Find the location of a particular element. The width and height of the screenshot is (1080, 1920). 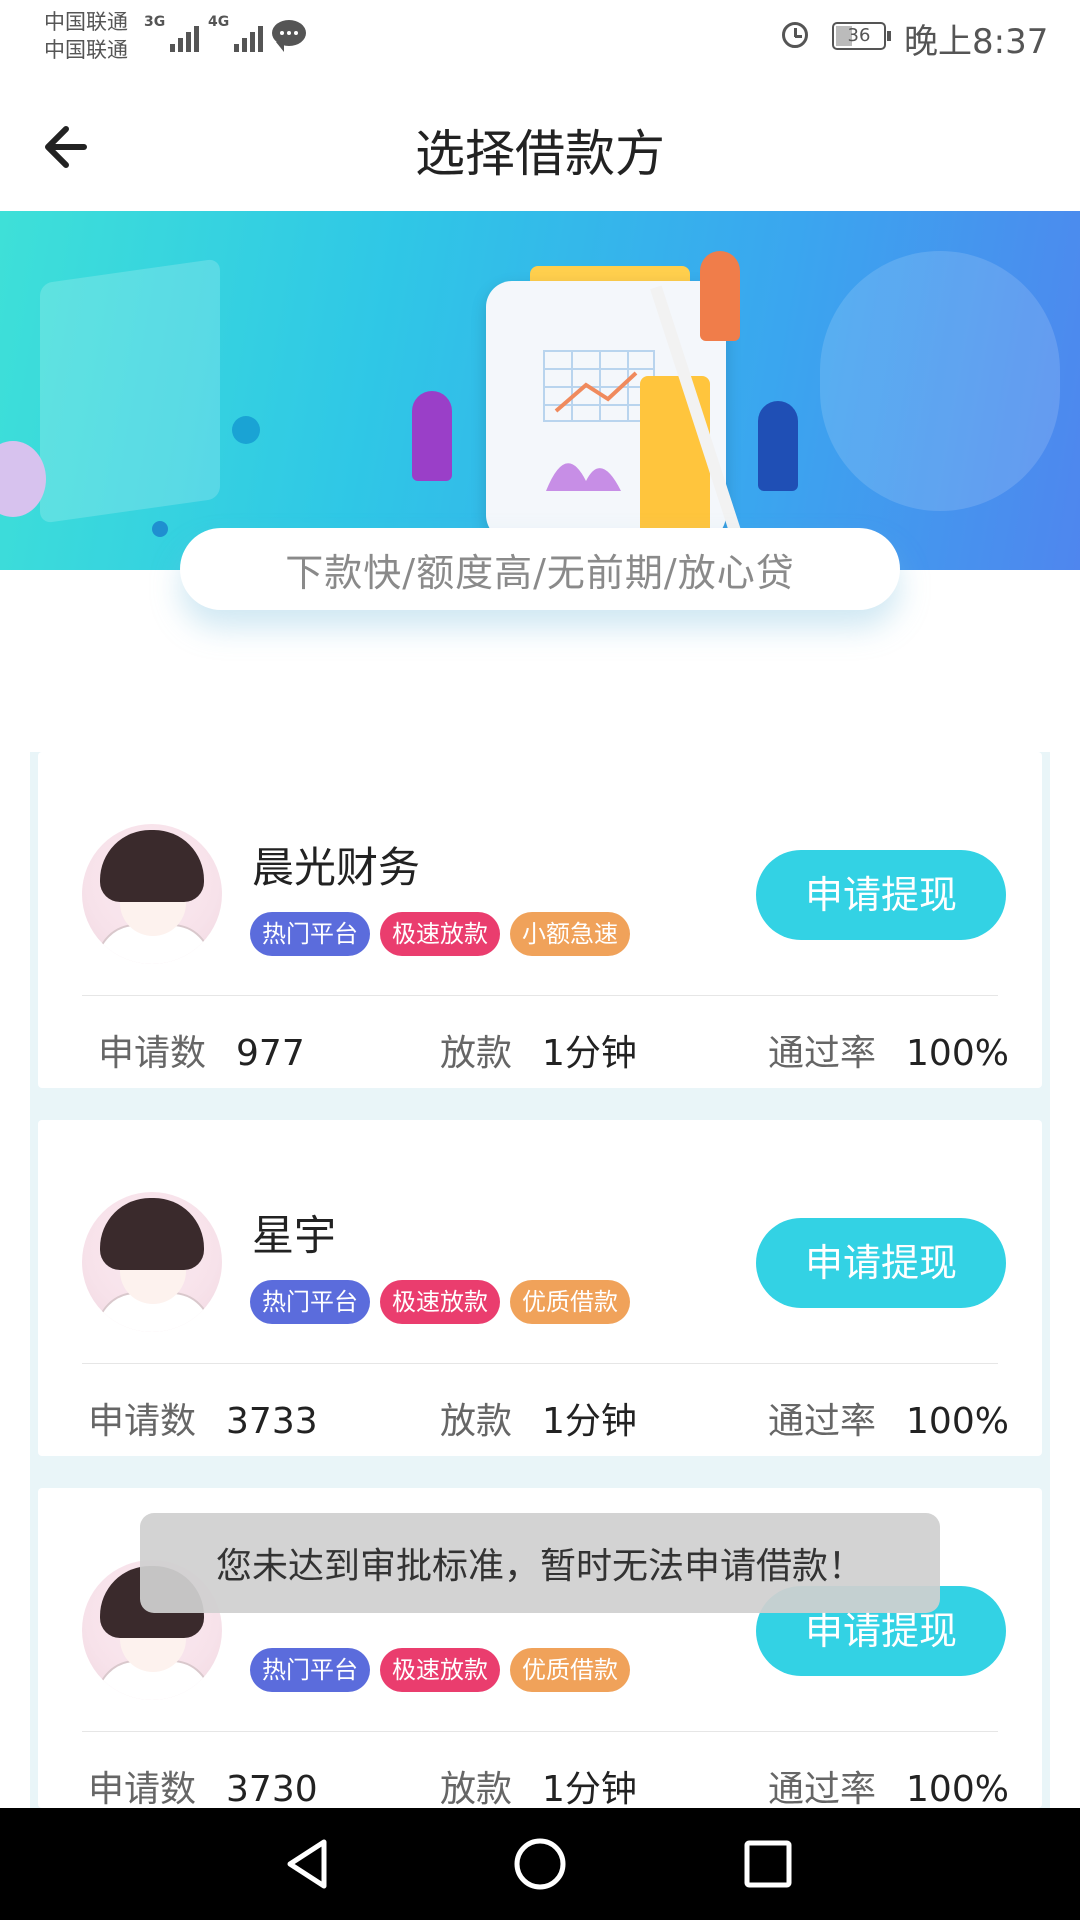

network-type-1: 3G is located at coordinates (155, 22).